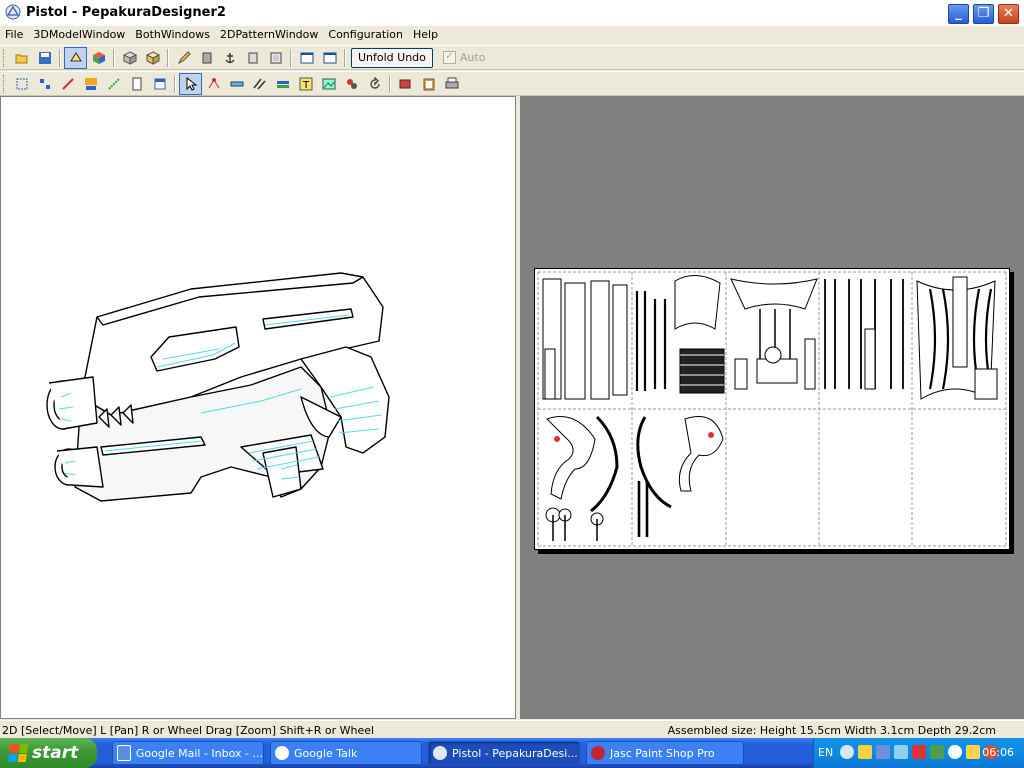  What do you see at coordinates (598, 753) in the screenshot?
I see `paintshop-icon` at bounding box center [598, 753].